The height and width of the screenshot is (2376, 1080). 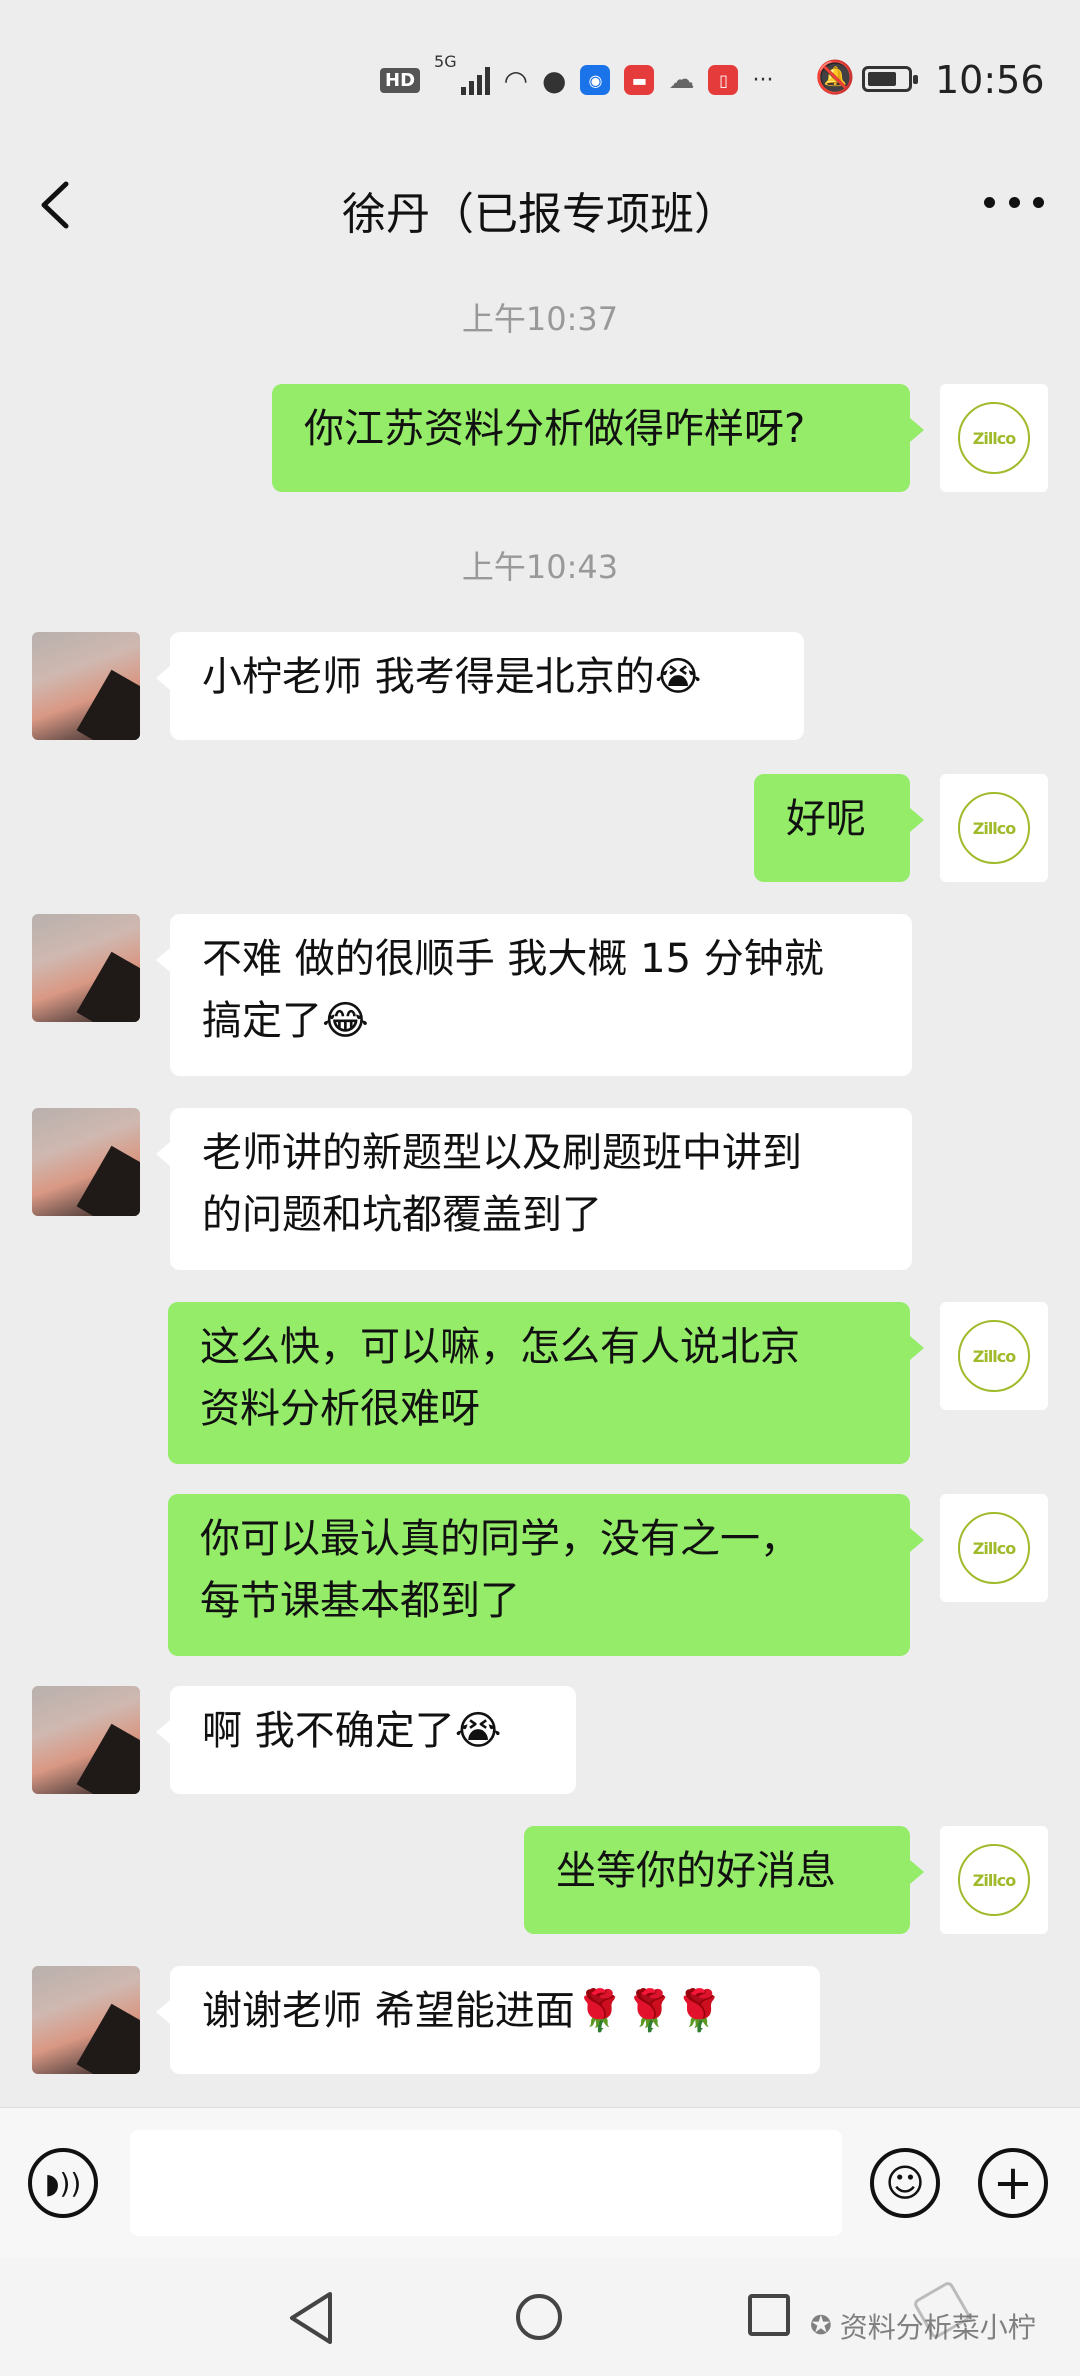 I want to click on message-bubble-out: 这么快，可以嘛，怎么有人说北京 资料分析很难呀, so click(x=546, y=1383).